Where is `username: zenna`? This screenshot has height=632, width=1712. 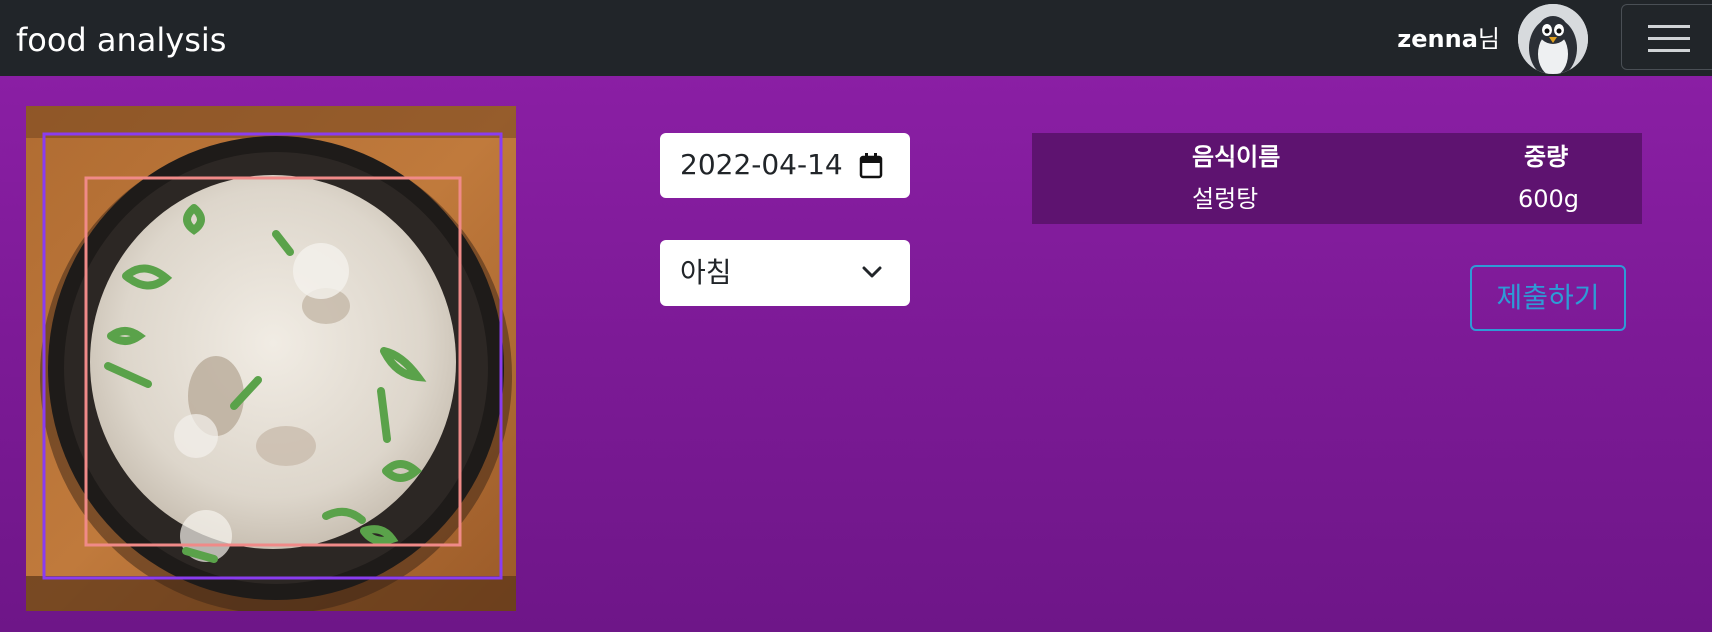 username: zenna is located at coordinates (1437, 39).